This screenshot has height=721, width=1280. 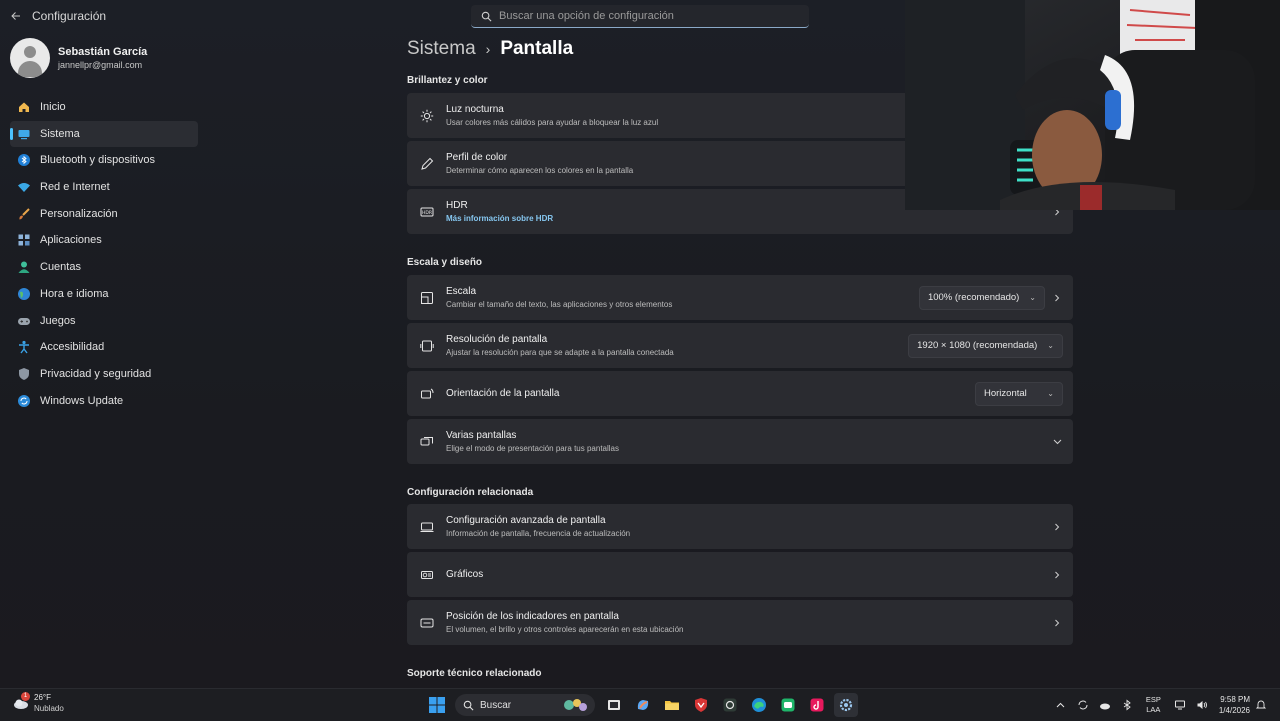 What do you see at coordinates (104, 214) in the screenshot?
I see `sidebar-item-personalizacion: Personalización` at bounding box center [104, 214].